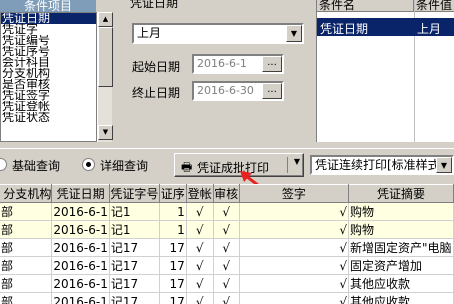 The width and height of the screenshot is (454, 304). What do you see at coordinates (105, 19) in the screenshot?
I see `scroll-up-icon: ▲` at bounding box center [105, 19].